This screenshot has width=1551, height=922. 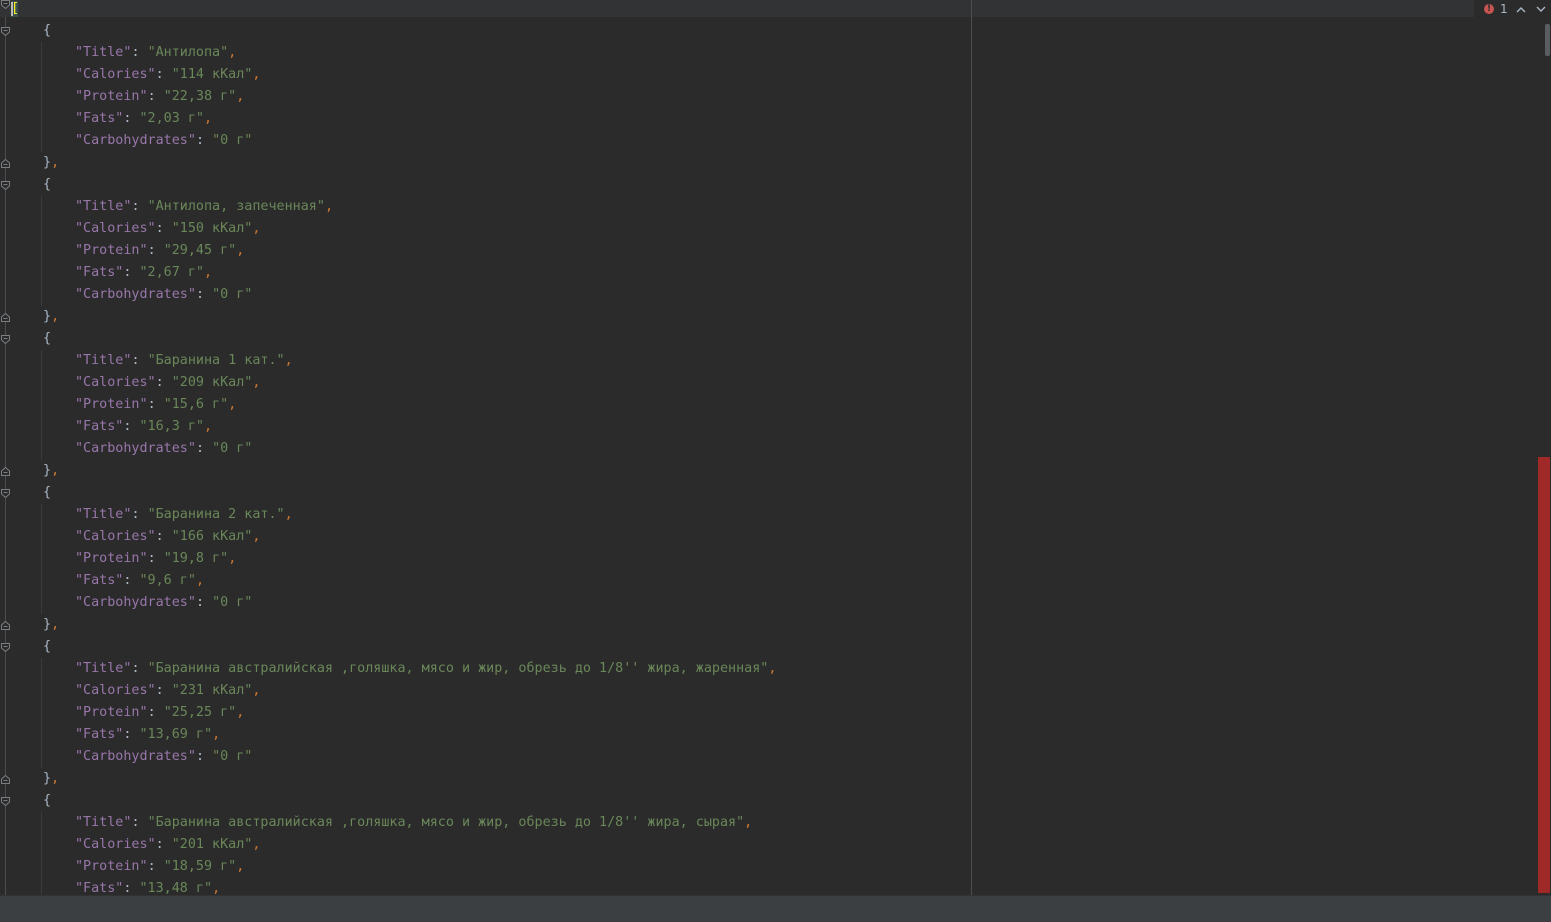 What do you see at coordinates (775, 908) in the screenshot?
I see `status-bar` at bounding box center [775, 908].